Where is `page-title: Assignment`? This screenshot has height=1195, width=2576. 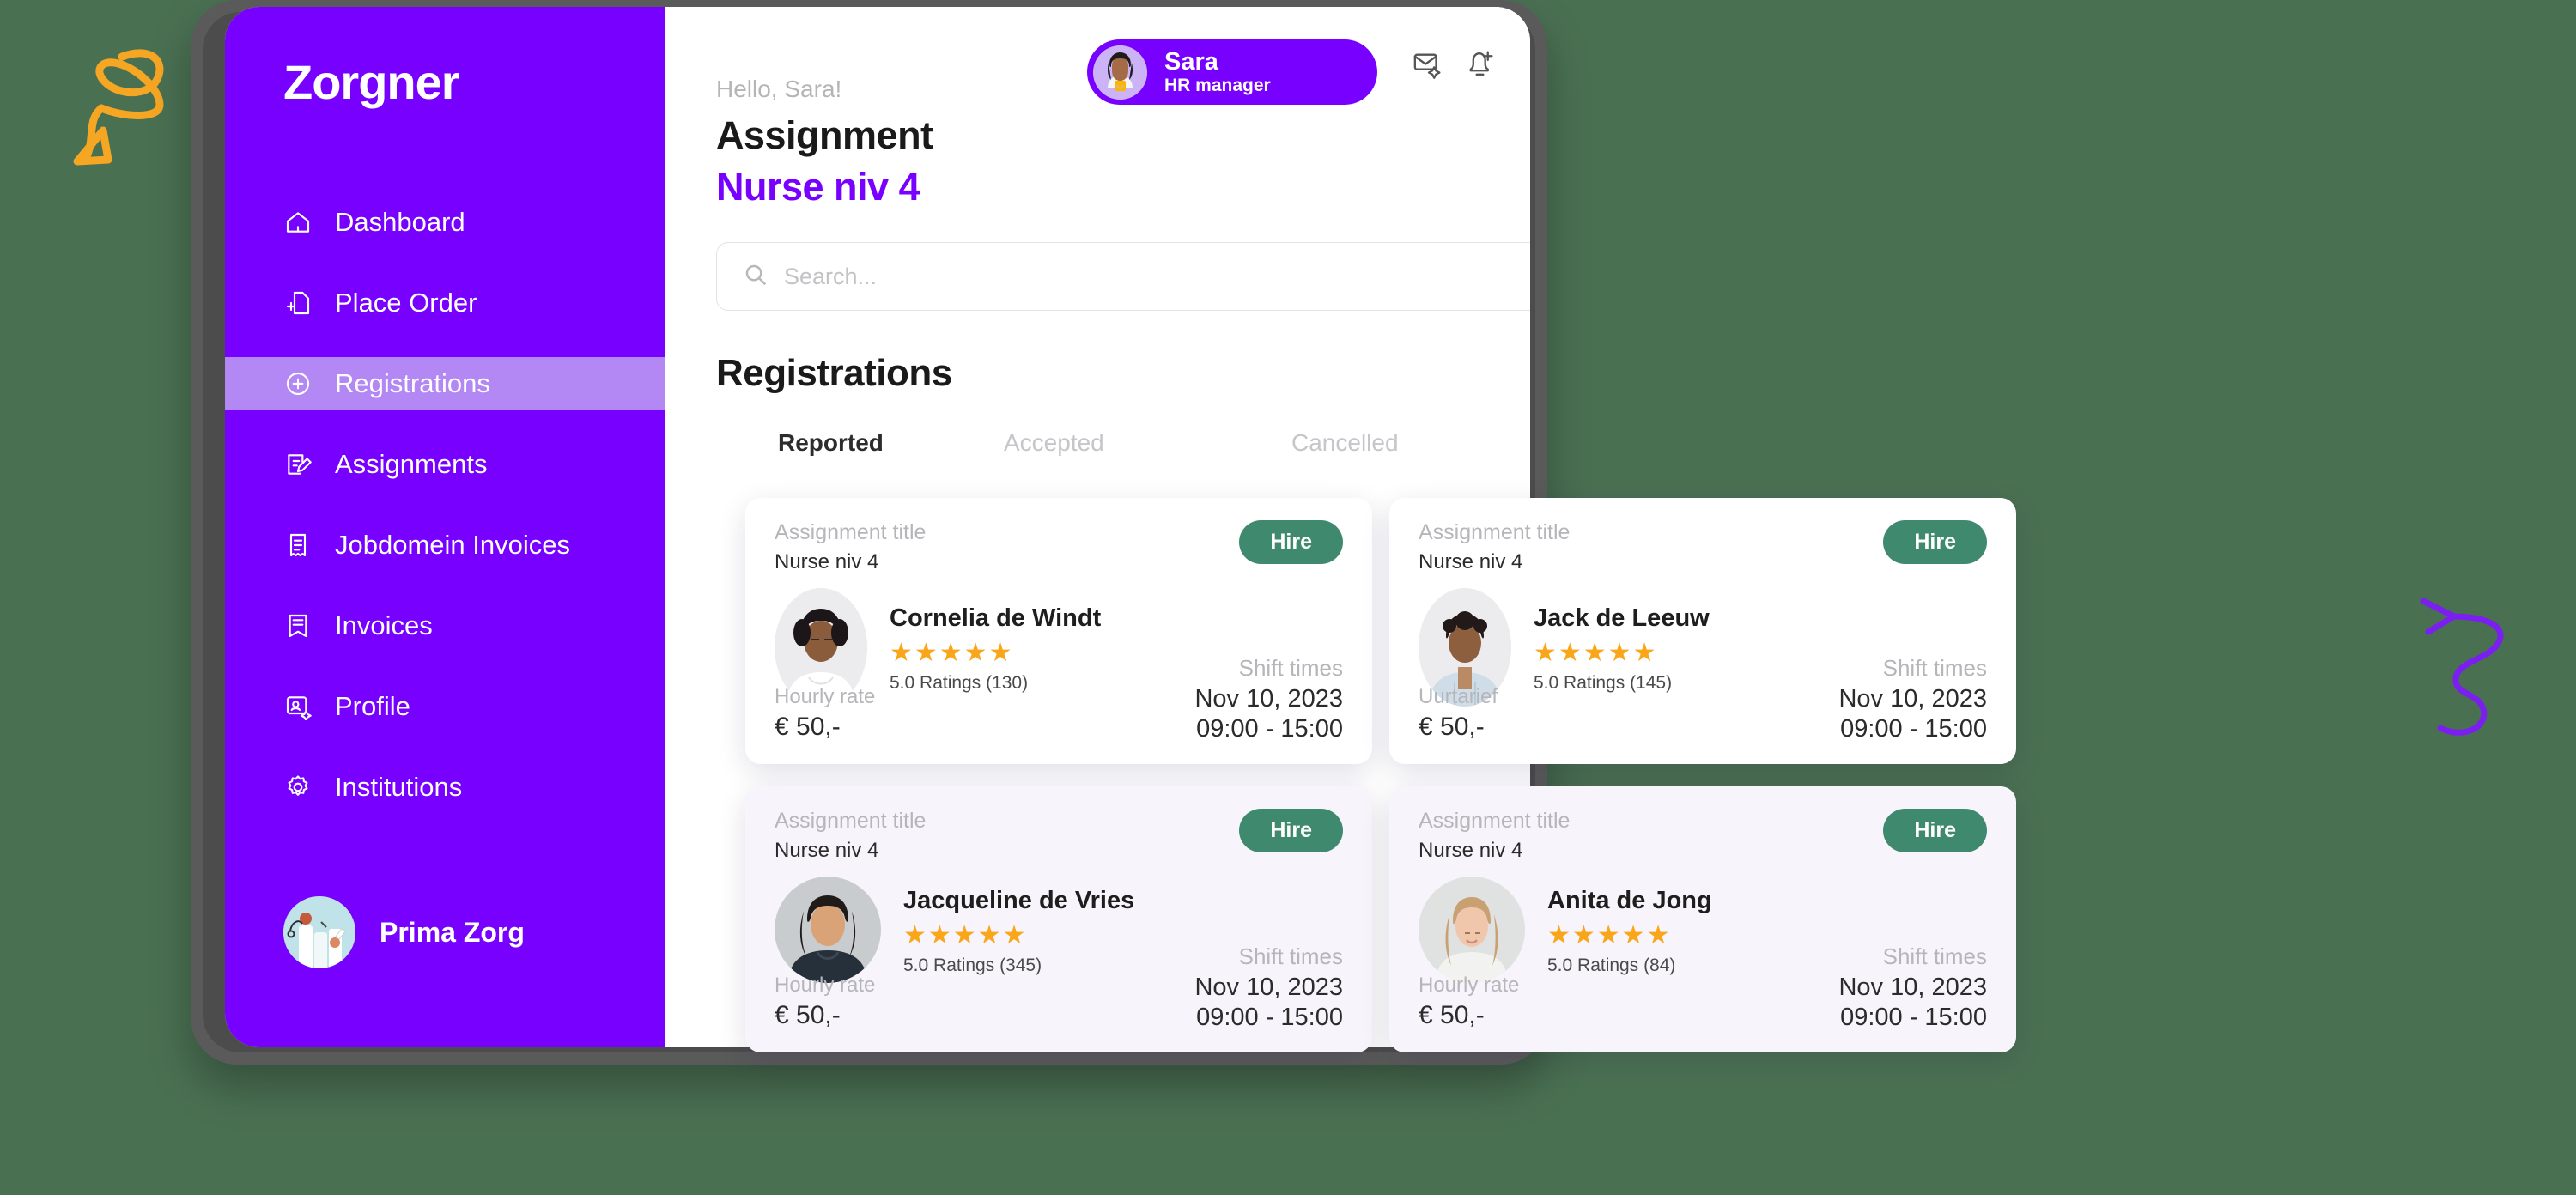 page-title: Assignment is located at coordinates (824, 135).